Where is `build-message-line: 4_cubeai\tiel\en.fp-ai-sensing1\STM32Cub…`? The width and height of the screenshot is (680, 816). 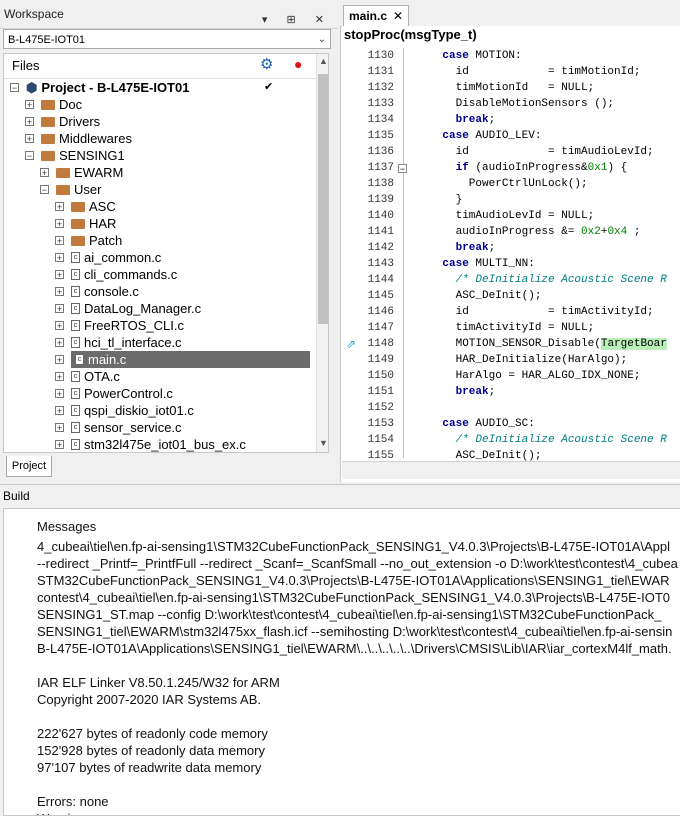 build-message-line: 4_cubeai\tiel\en.fp-ai-sensing1\STM32Cub… is located at coordinates (354, 546).